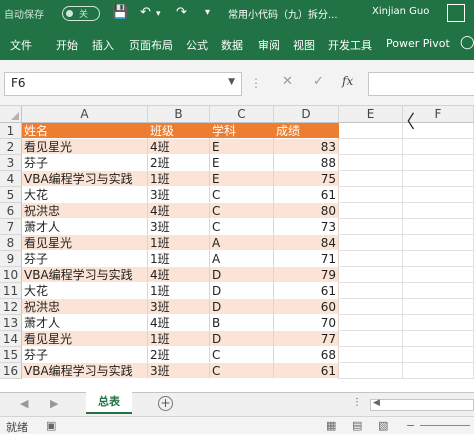 The height and width of the screenshot is (434, 474). I want to click on row-header-1: 1, so click(11, 131).